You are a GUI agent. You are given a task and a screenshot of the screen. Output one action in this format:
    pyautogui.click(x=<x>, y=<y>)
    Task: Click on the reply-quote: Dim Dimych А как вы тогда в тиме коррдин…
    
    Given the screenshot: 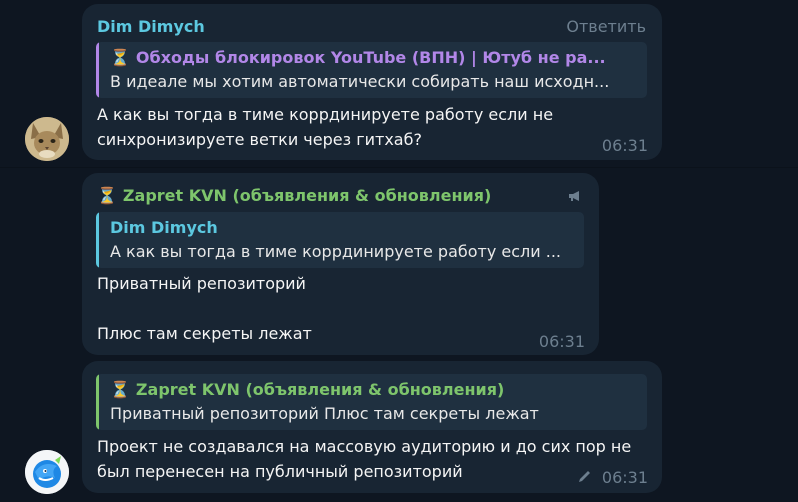 What is the action you would take?
    pyautogui.click(x=340, y=240)
    